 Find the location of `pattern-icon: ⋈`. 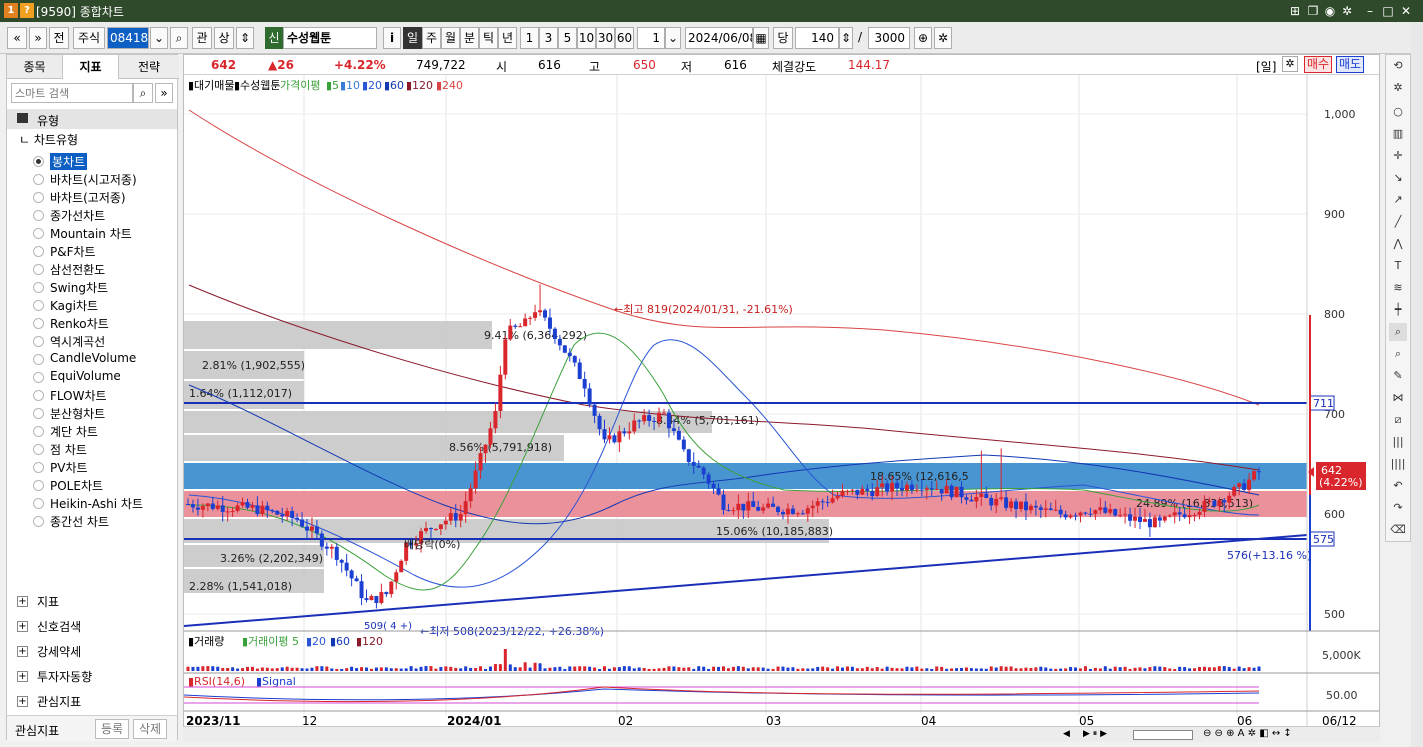

pattern-icon: ⋈ is located at coordinates (1398, 398).